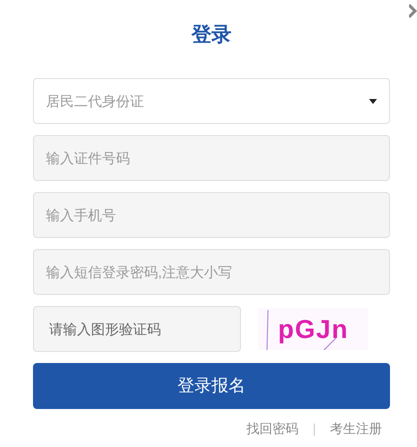  Describe the element at coordinates (313, 329) in the screenshot. I see `captcha-image: pGJn` at that location.